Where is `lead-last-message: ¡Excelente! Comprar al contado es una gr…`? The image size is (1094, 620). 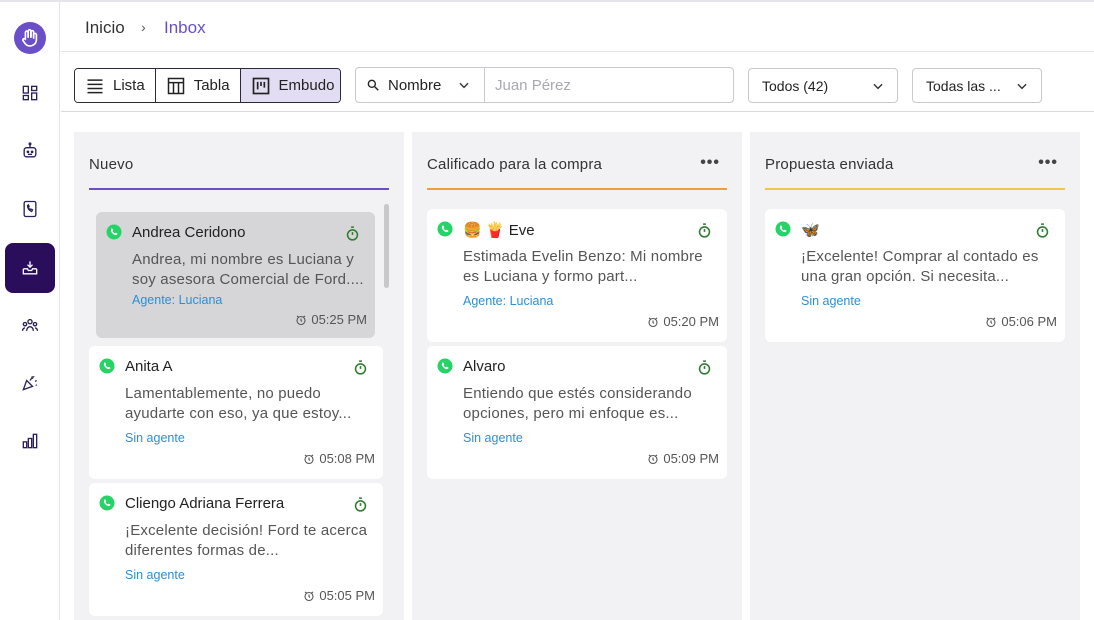
lead-last-message: ¡Excelente! Comprar al contado es una gr… is located at coordinates (920, 266).